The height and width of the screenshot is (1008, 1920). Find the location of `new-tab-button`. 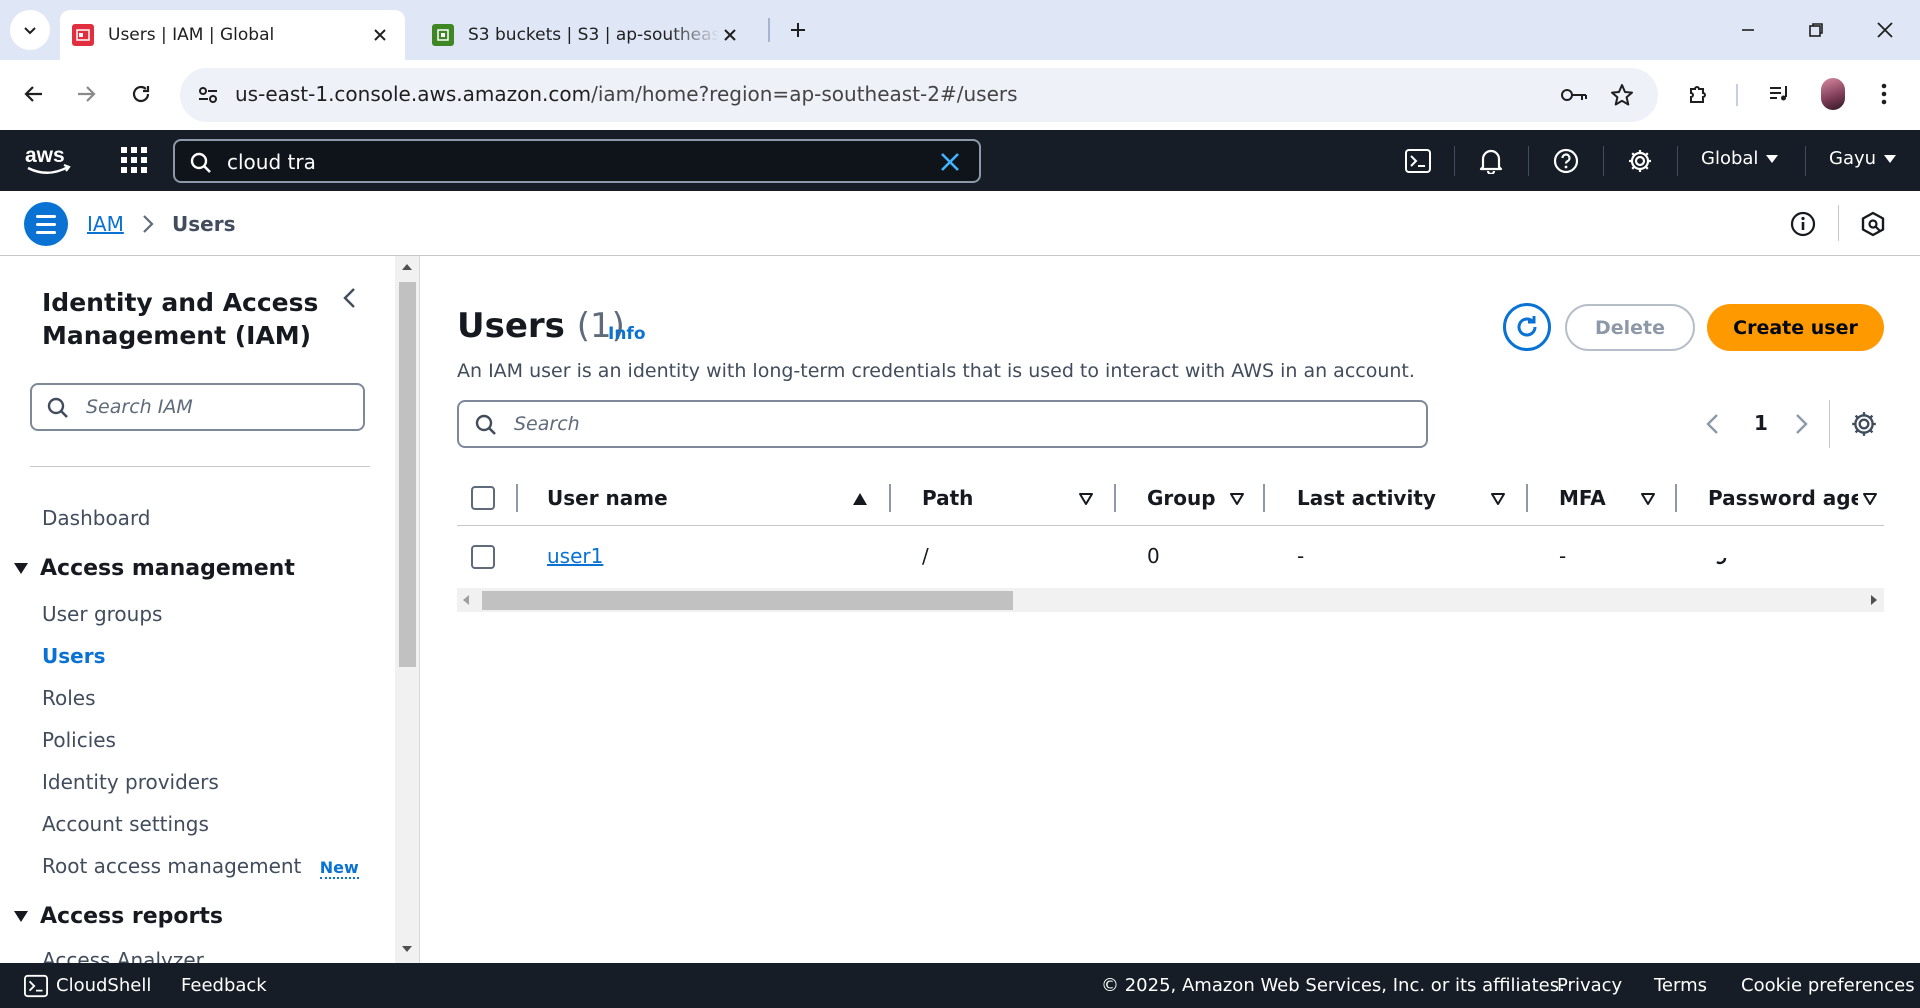

new-tab-button is located at coordinates (798, 30).